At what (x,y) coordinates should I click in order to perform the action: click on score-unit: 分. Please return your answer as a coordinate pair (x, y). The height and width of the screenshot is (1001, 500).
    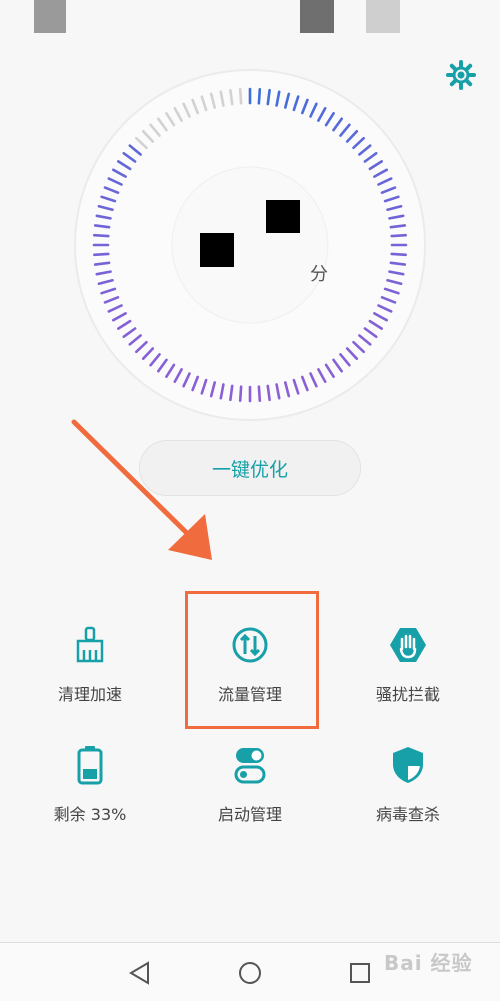
    Looking at the image, I should click on (319, 274).